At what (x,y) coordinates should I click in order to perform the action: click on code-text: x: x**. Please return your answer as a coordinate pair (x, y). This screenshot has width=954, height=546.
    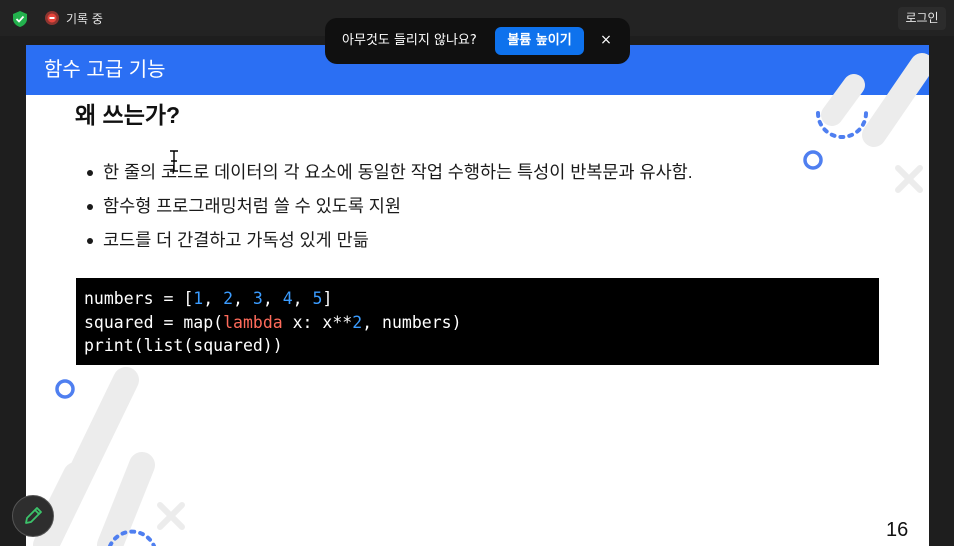
    Looking at the image, I should click on (317, 322).